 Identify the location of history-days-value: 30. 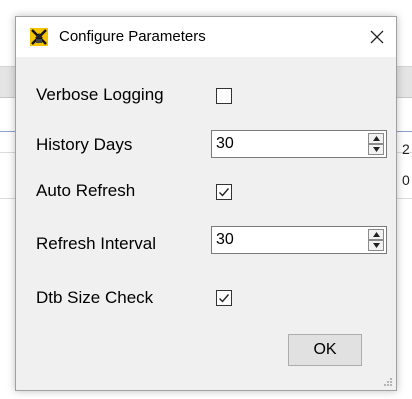
(225, 144).